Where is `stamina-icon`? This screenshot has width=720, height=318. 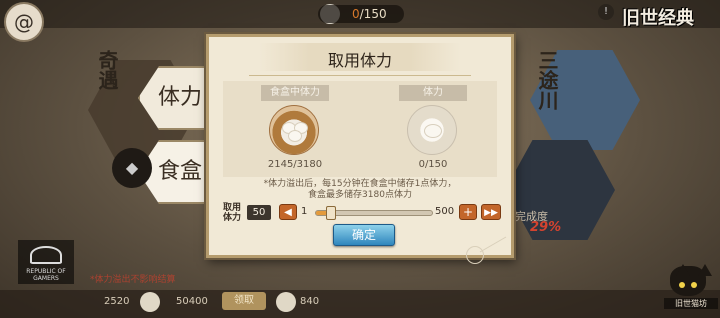 stamina-icon is located at coordinates (286, 302).